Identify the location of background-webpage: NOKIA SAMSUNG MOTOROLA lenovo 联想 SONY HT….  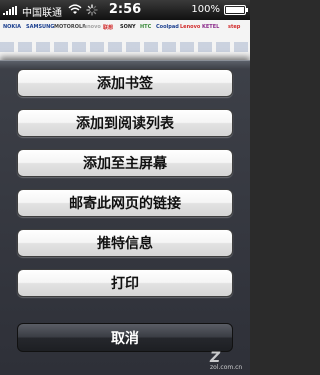
(125, 40).